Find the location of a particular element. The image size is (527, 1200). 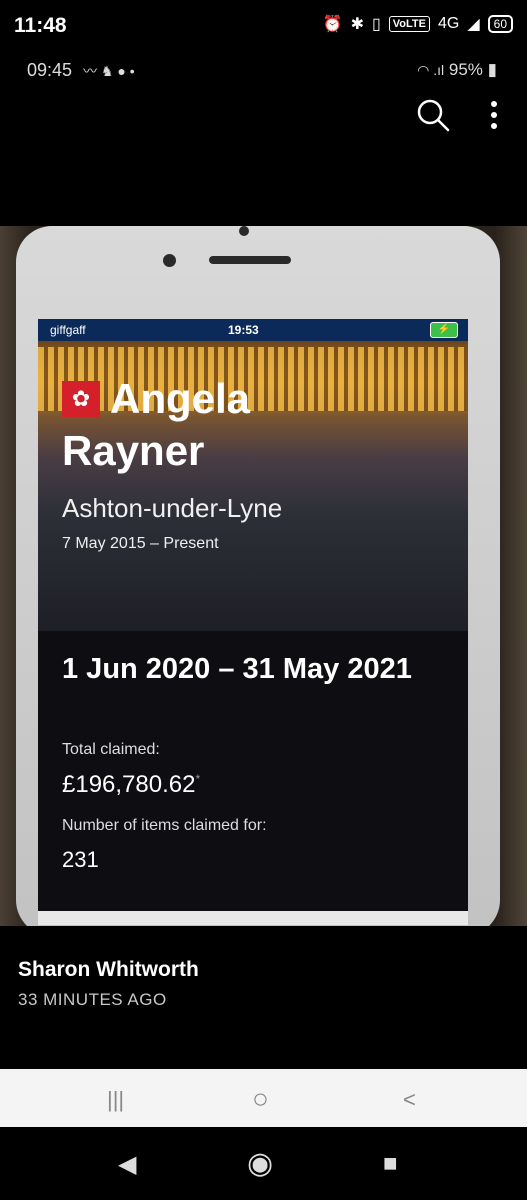

party-rose-logo: ✿ is located at coordinates (81, 399).